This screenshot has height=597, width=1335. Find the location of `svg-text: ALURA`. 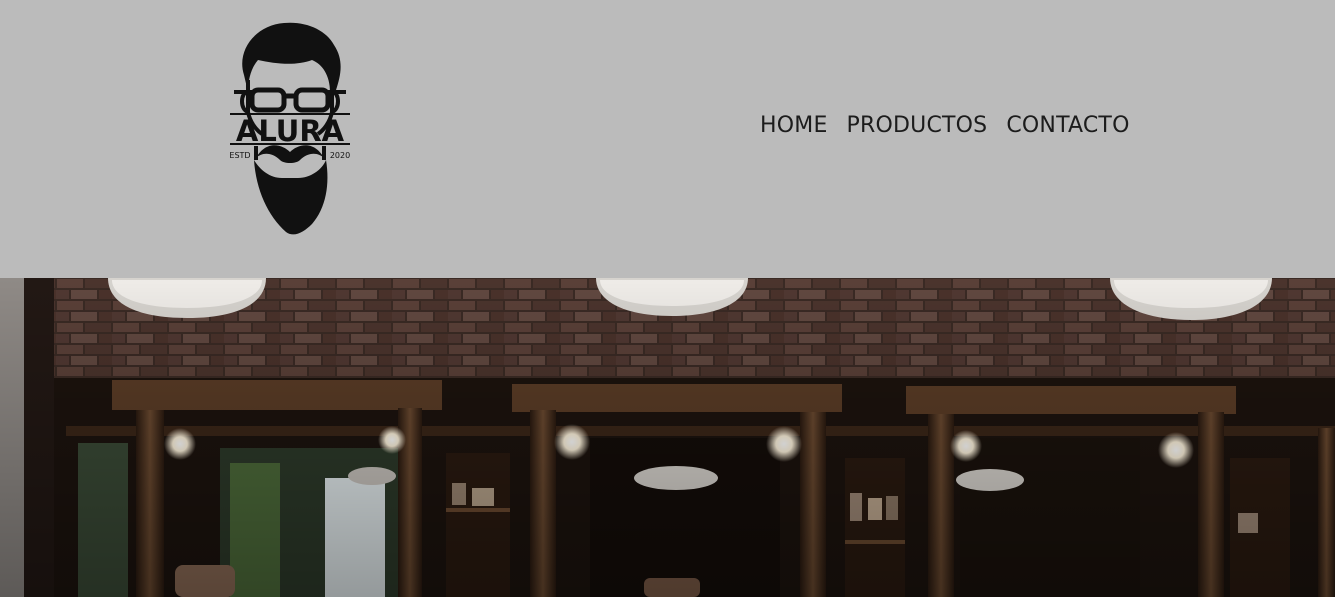

svg-text: ALURA is located at coordinates (290, 131).